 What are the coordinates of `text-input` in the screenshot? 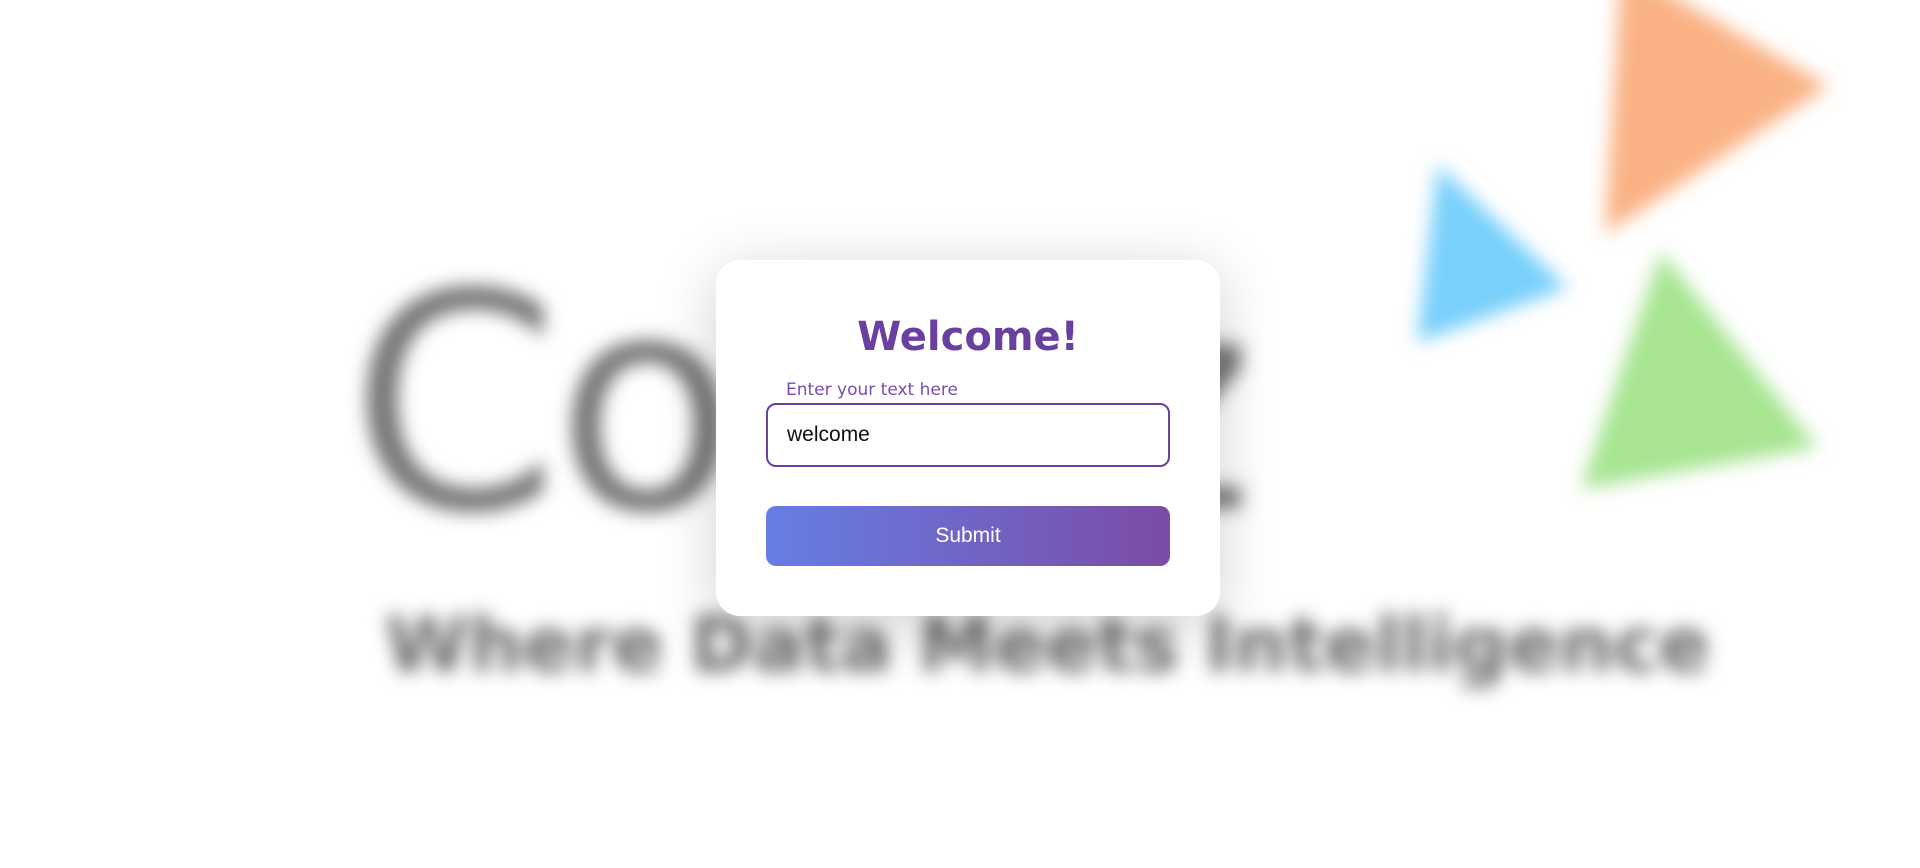 It's located at (968, 435).